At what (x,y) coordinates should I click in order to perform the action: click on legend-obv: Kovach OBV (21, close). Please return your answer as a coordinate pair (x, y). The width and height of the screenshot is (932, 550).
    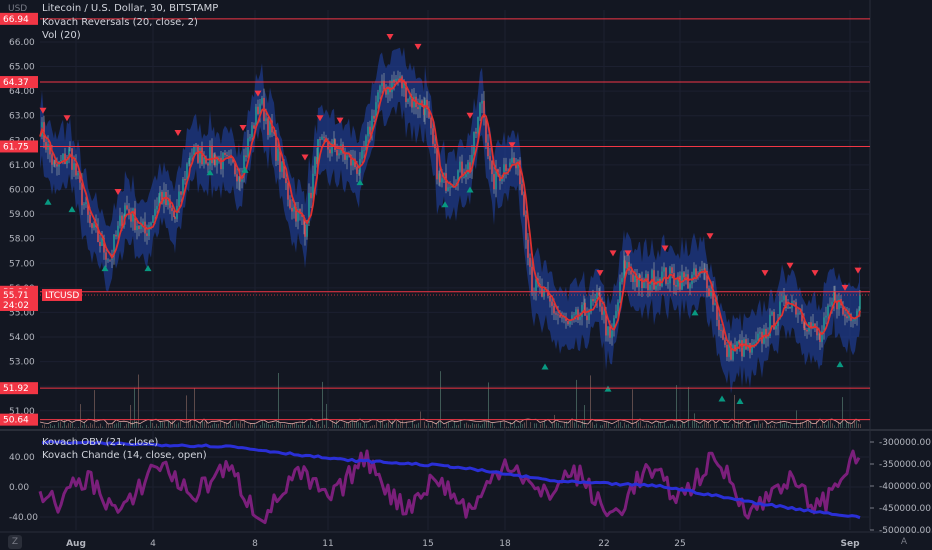
    Looking at the image, I should click on (100, 442).